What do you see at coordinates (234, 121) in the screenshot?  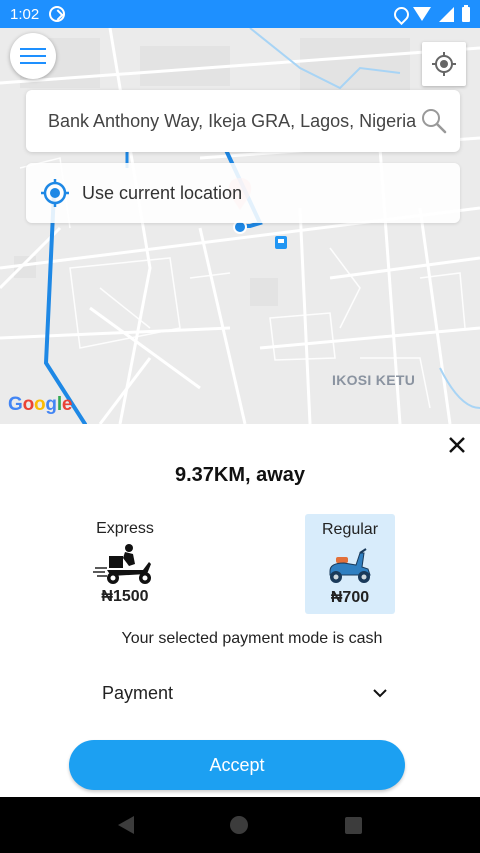 I see `search-input` at bounding box center [234, 121].